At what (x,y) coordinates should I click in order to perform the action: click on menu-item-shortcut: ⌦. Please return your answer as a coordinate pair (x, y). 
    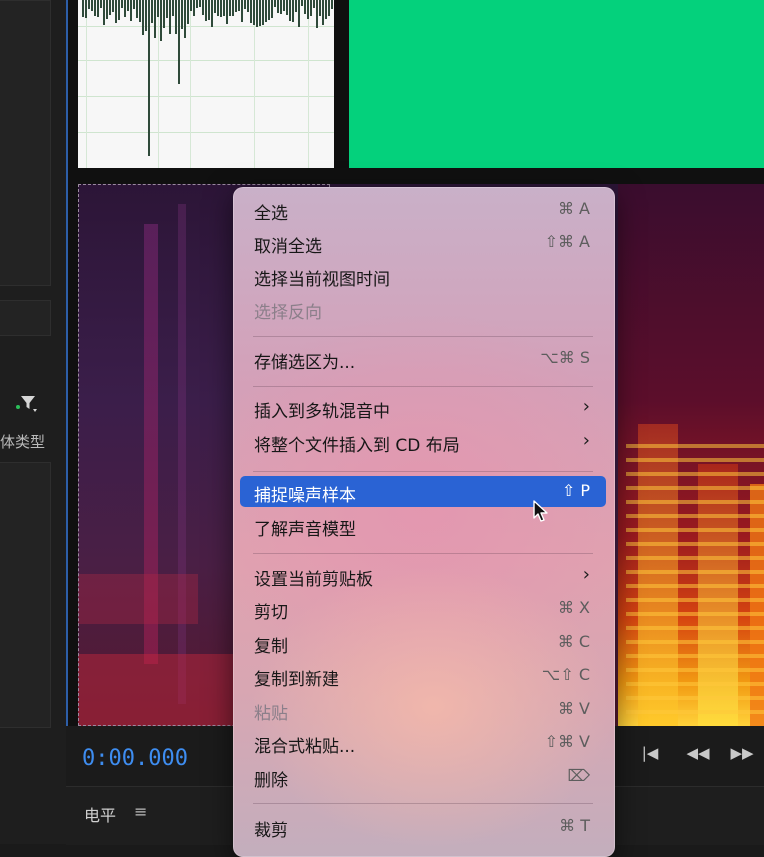
    Looking at the image, I should click on (578, 775).